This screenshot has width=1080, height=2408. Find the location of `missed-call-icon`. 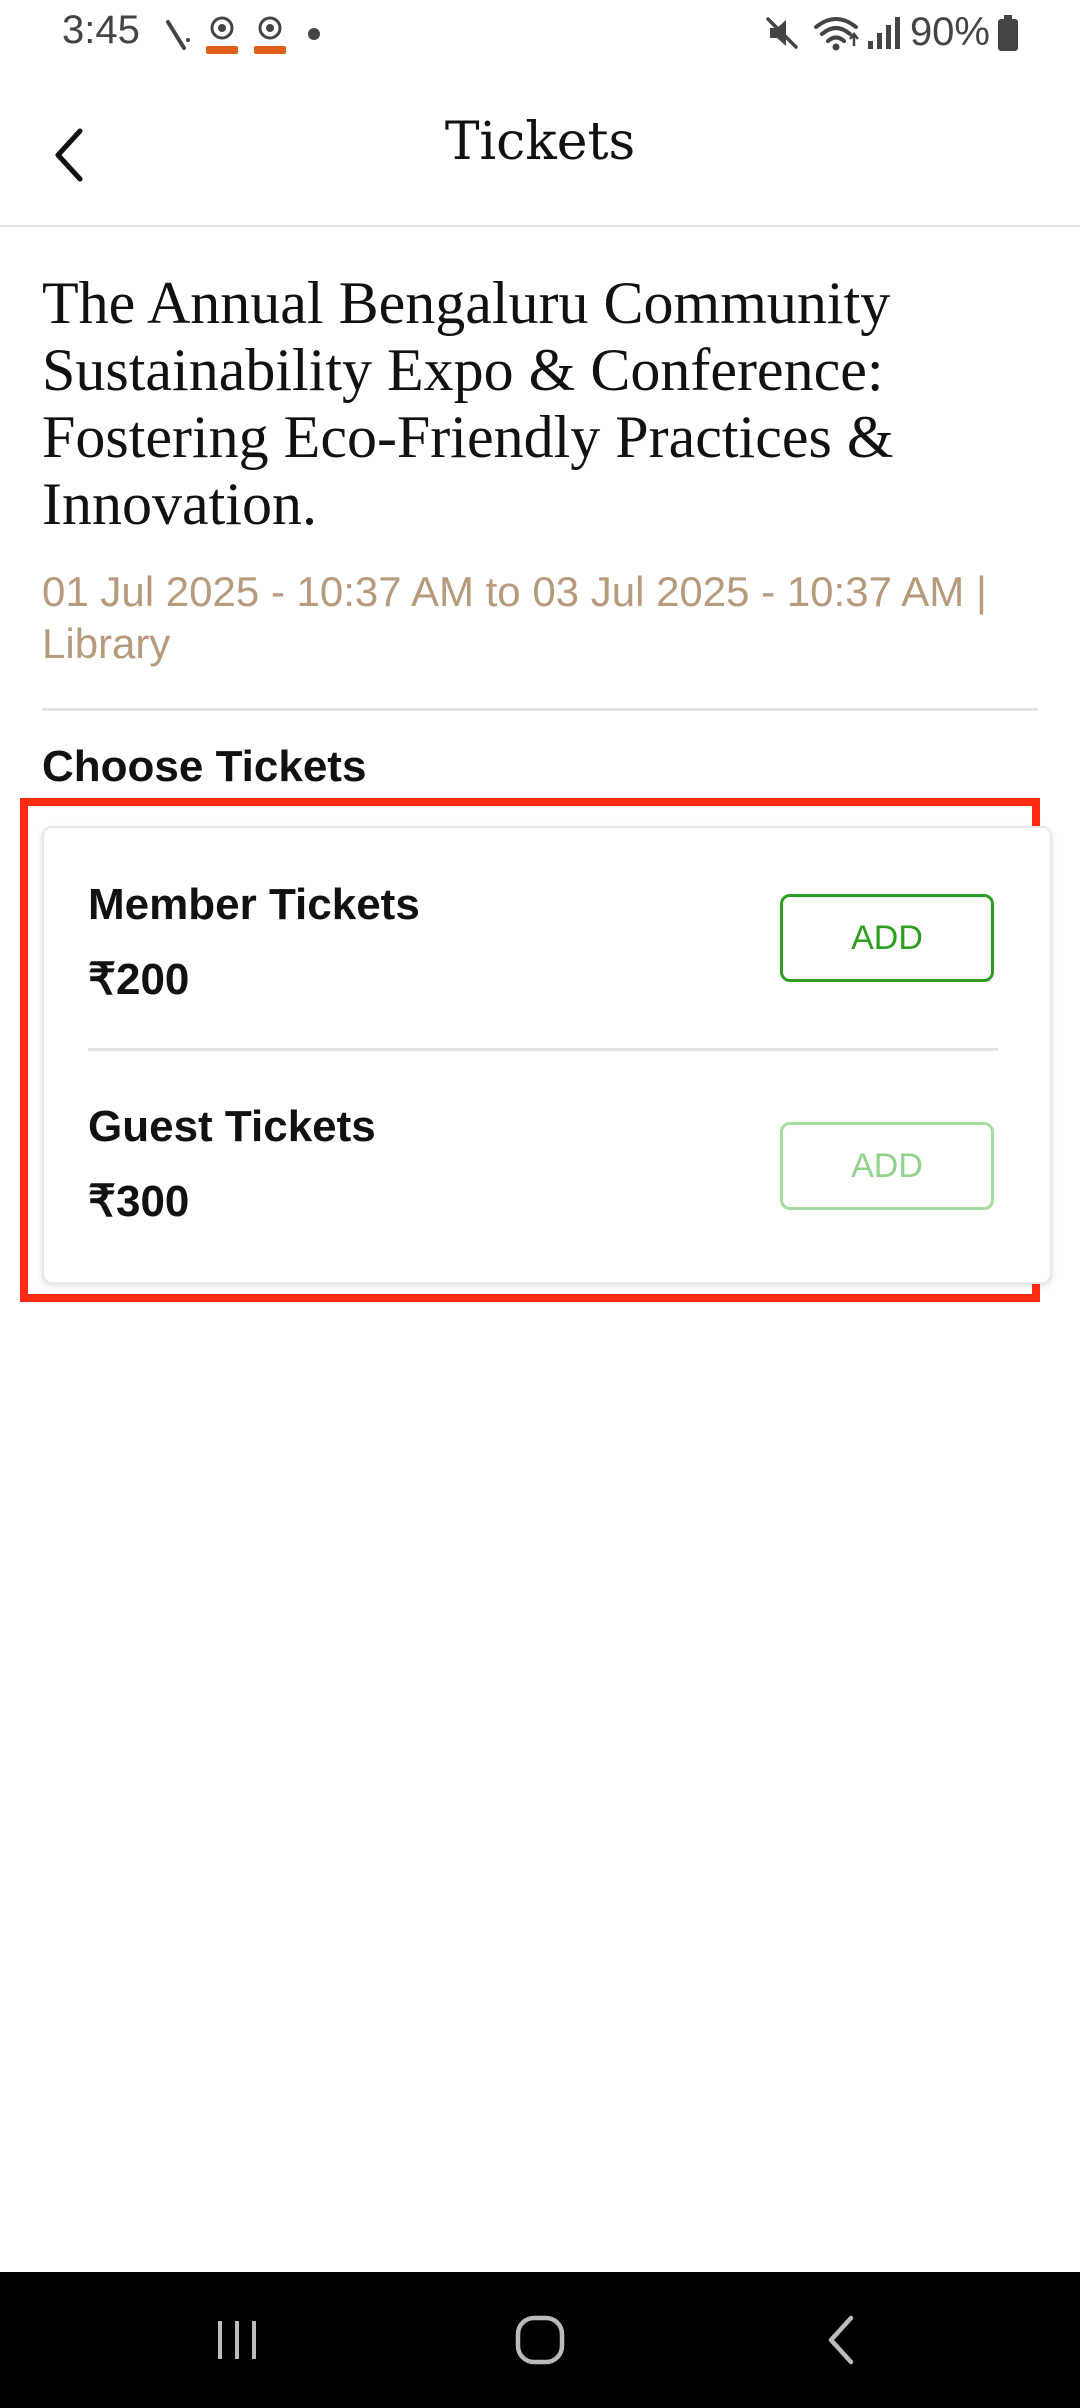

missed-call-icon is located at coordinates (178, 35).